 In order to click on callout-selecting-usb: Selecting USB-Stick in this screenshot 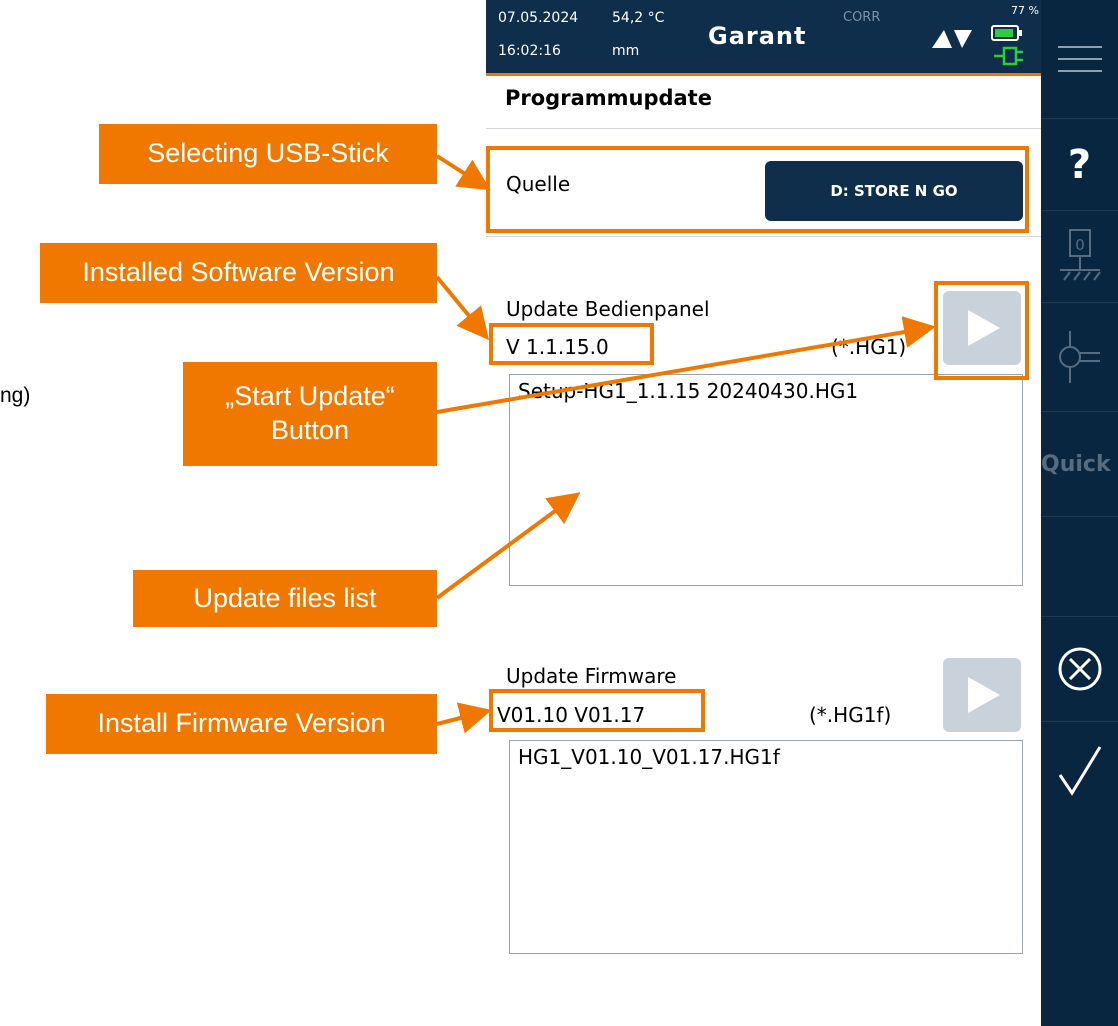, I will do `click(268, 154)`.